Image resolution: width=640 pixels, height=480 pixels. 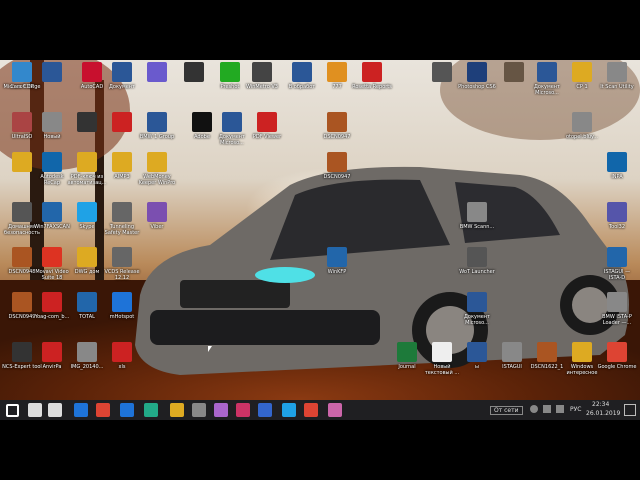 I want to click on desktop-icon-label: В обработ, so click(x=302, y=87).